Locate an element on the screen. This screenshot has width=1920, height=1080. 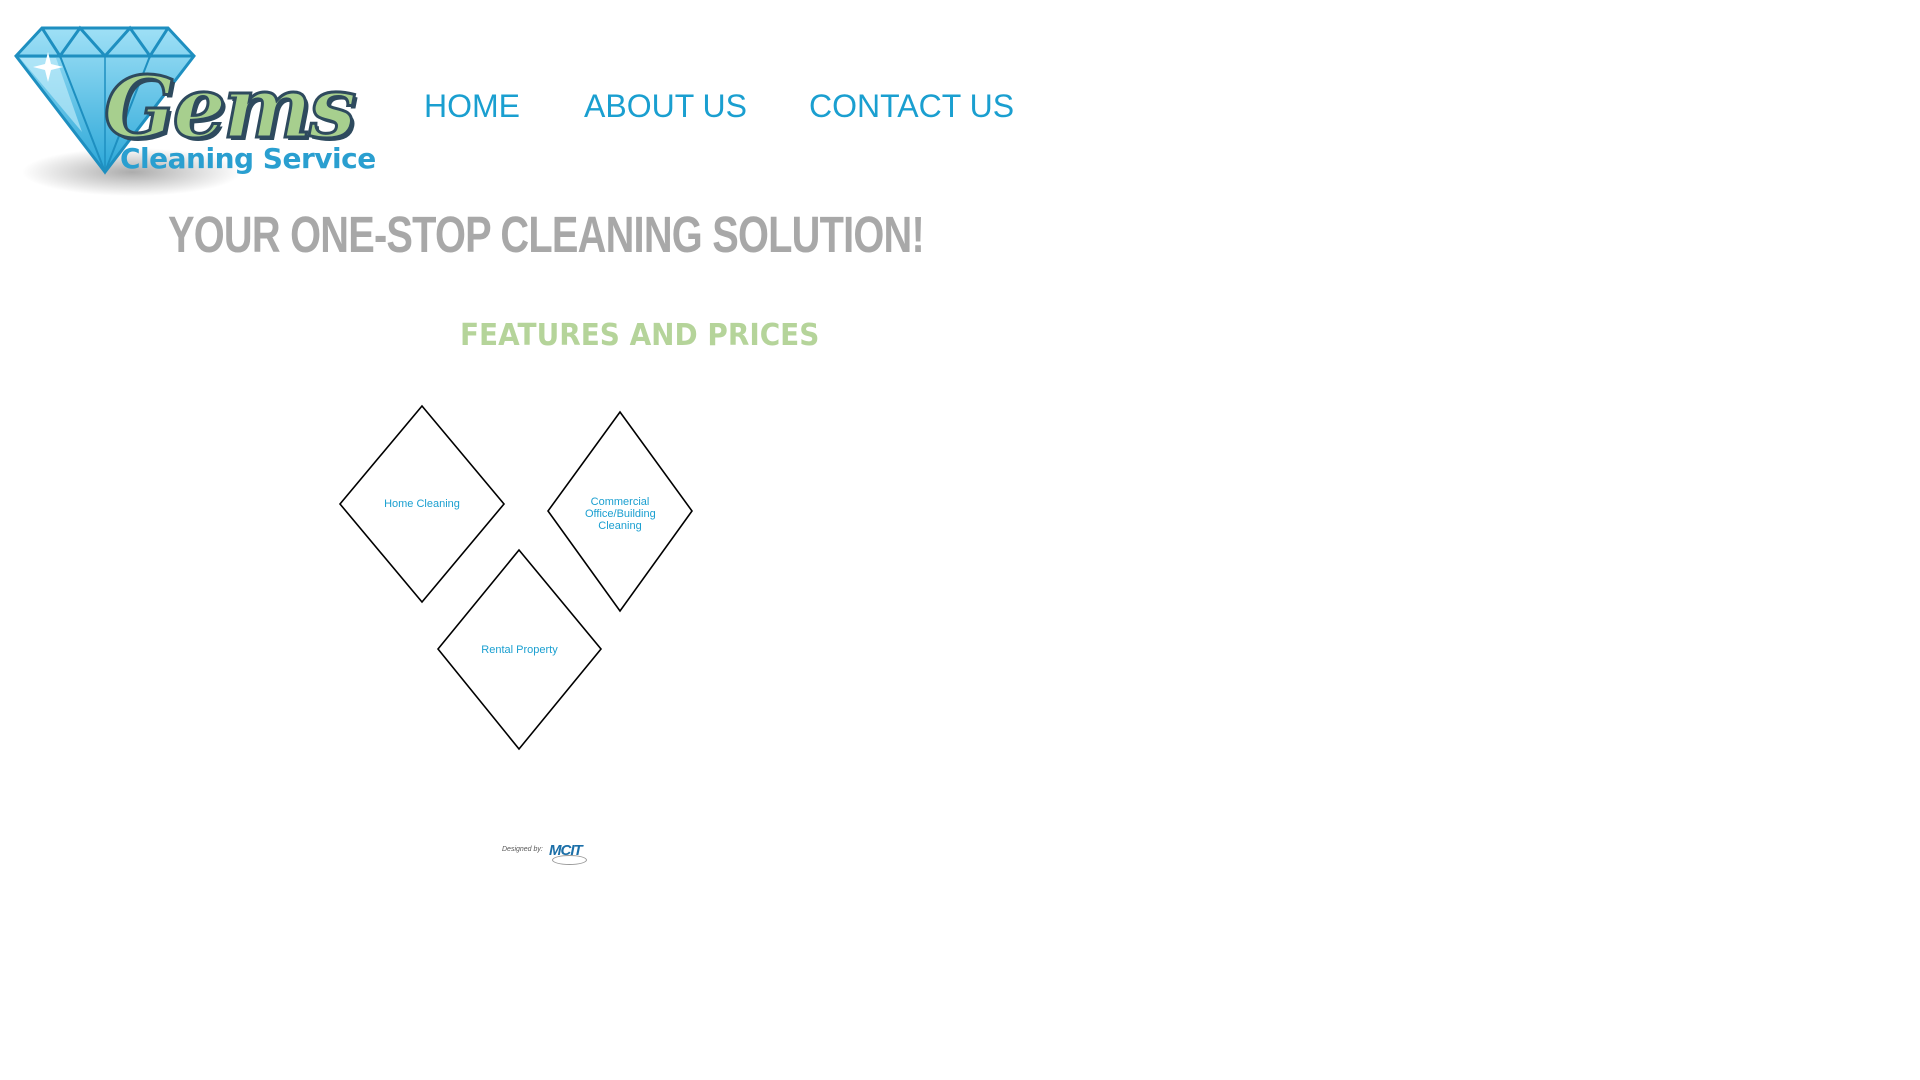
service-label: Rental Property is located at coordinates (519, 650).